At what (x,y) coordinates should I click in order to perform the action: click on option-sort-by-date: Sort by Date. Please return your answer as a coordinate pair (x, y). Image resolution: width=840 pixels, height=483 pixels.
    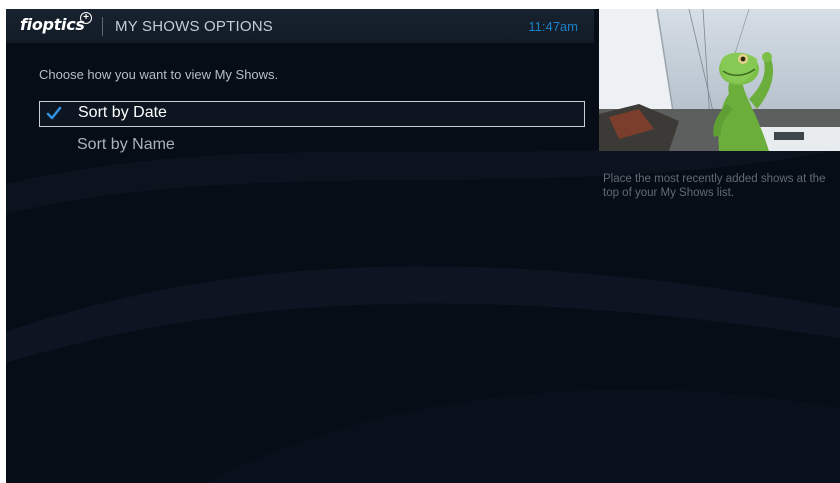
    Looking at the image, I should click on (312, 114).